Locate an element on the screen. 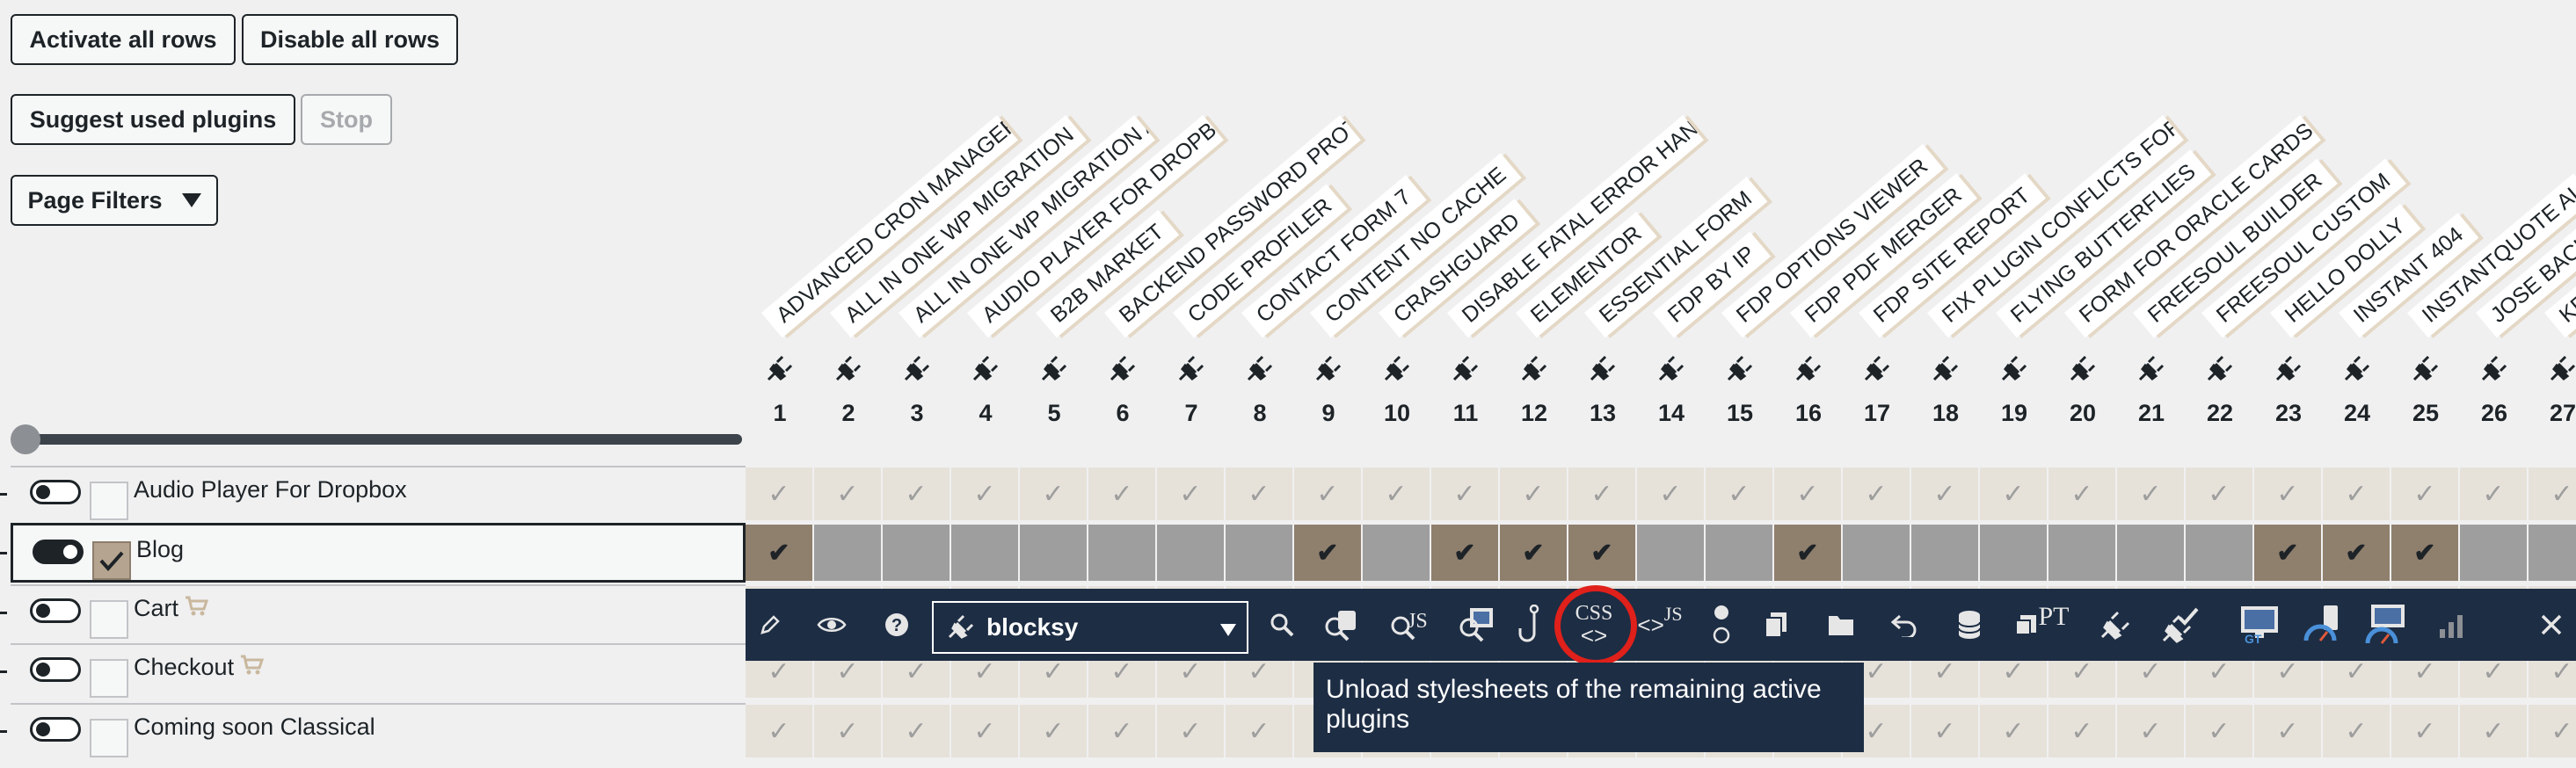 The image size is (2576, 768). close-icon is located at coordinates (2551, 625).